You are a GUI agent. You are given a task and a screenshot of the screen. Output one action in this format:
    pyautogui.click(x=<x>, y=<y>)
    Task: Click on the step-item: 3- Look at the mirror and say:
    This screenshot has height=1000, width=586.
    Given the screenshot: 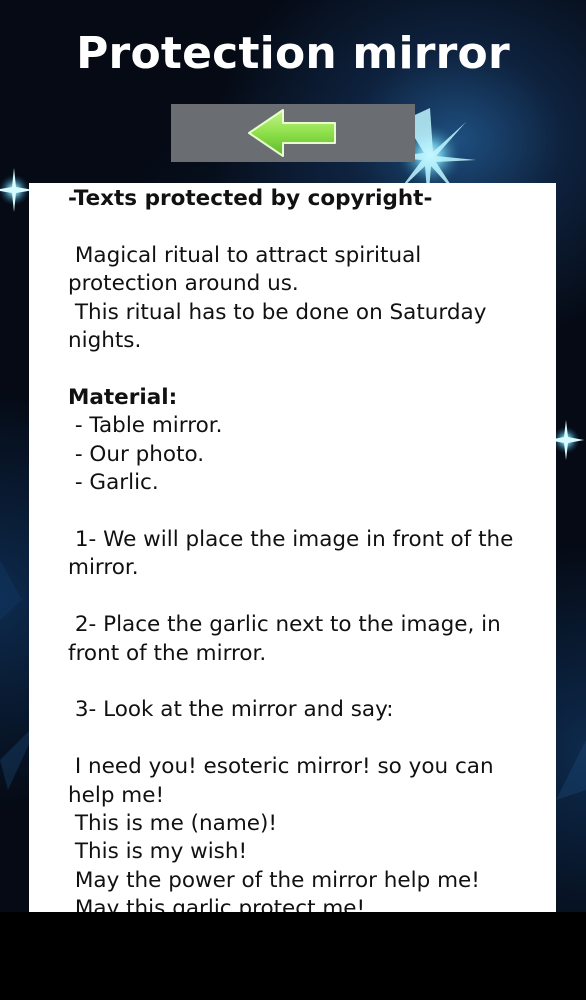 What is the action you would take?
    pyautogui.click(x=231, y=710)
    